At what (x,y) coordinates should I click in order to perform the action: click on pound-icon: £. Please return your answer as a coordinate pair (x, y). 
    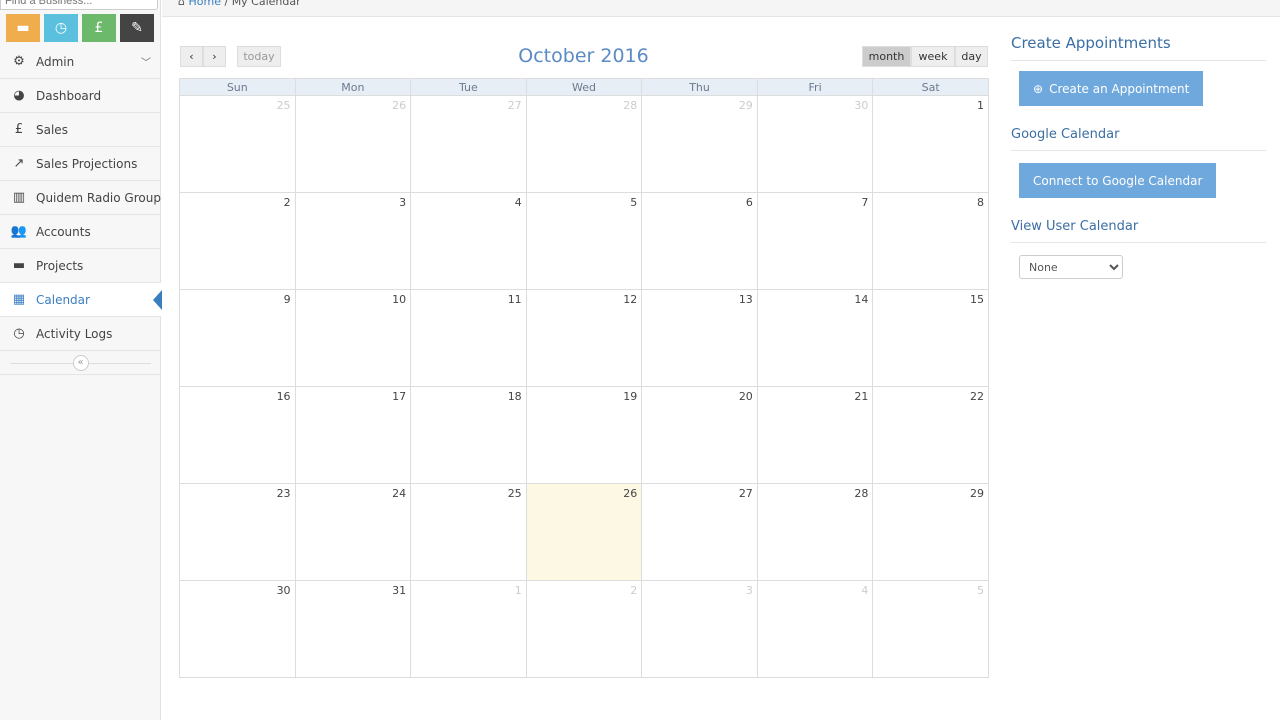
    Looking at the image, I should click on (19, 129).